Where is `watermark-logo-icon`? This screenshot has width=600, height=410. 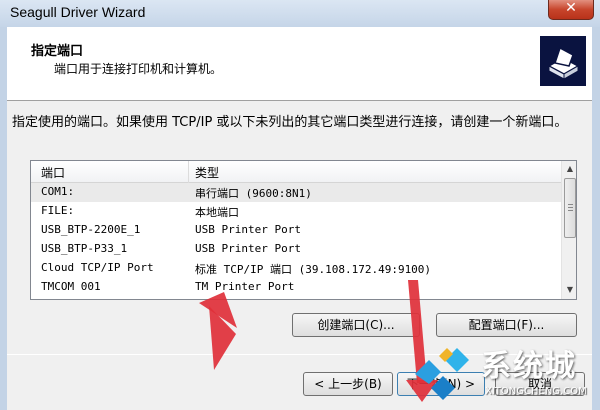
watermark-logo-icon is located at coordinates (442, 374).